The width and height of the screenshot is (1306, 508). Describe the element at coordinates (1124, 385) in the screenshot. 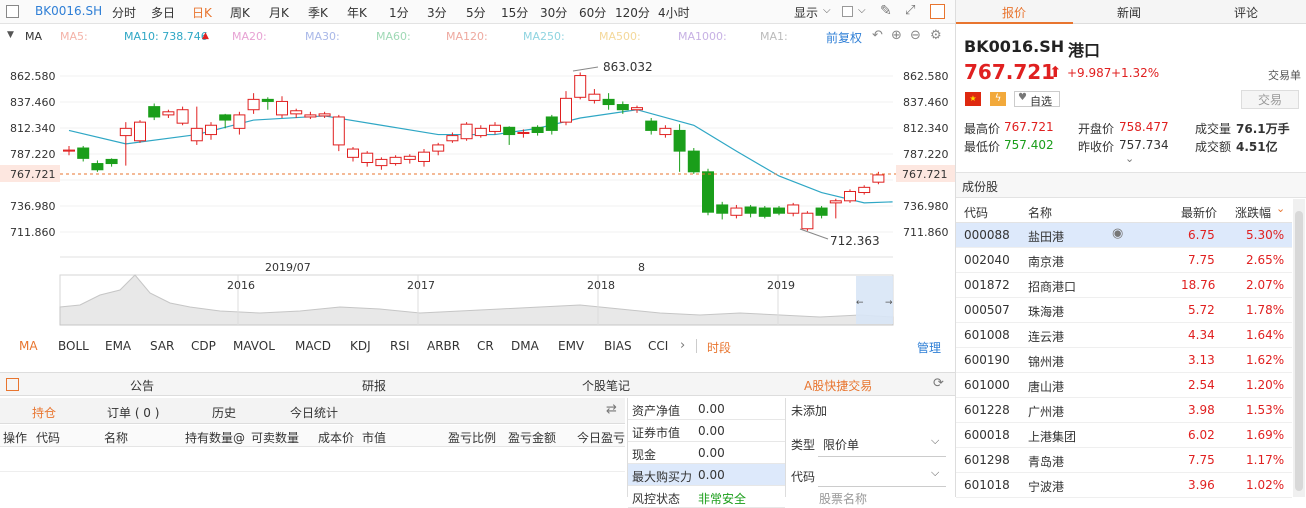

I see `table-row: 601000 唐山港 2.54 1.20%` at that location.